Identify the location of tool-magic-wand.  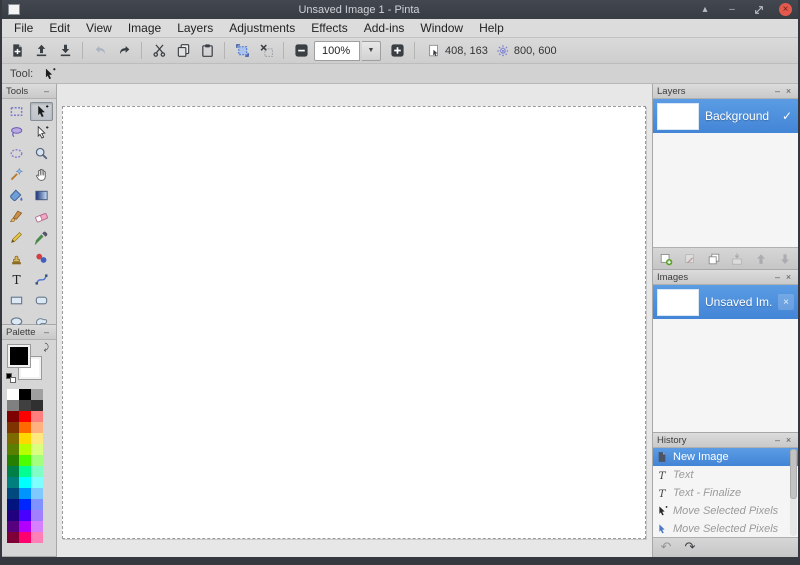
(16, 174).